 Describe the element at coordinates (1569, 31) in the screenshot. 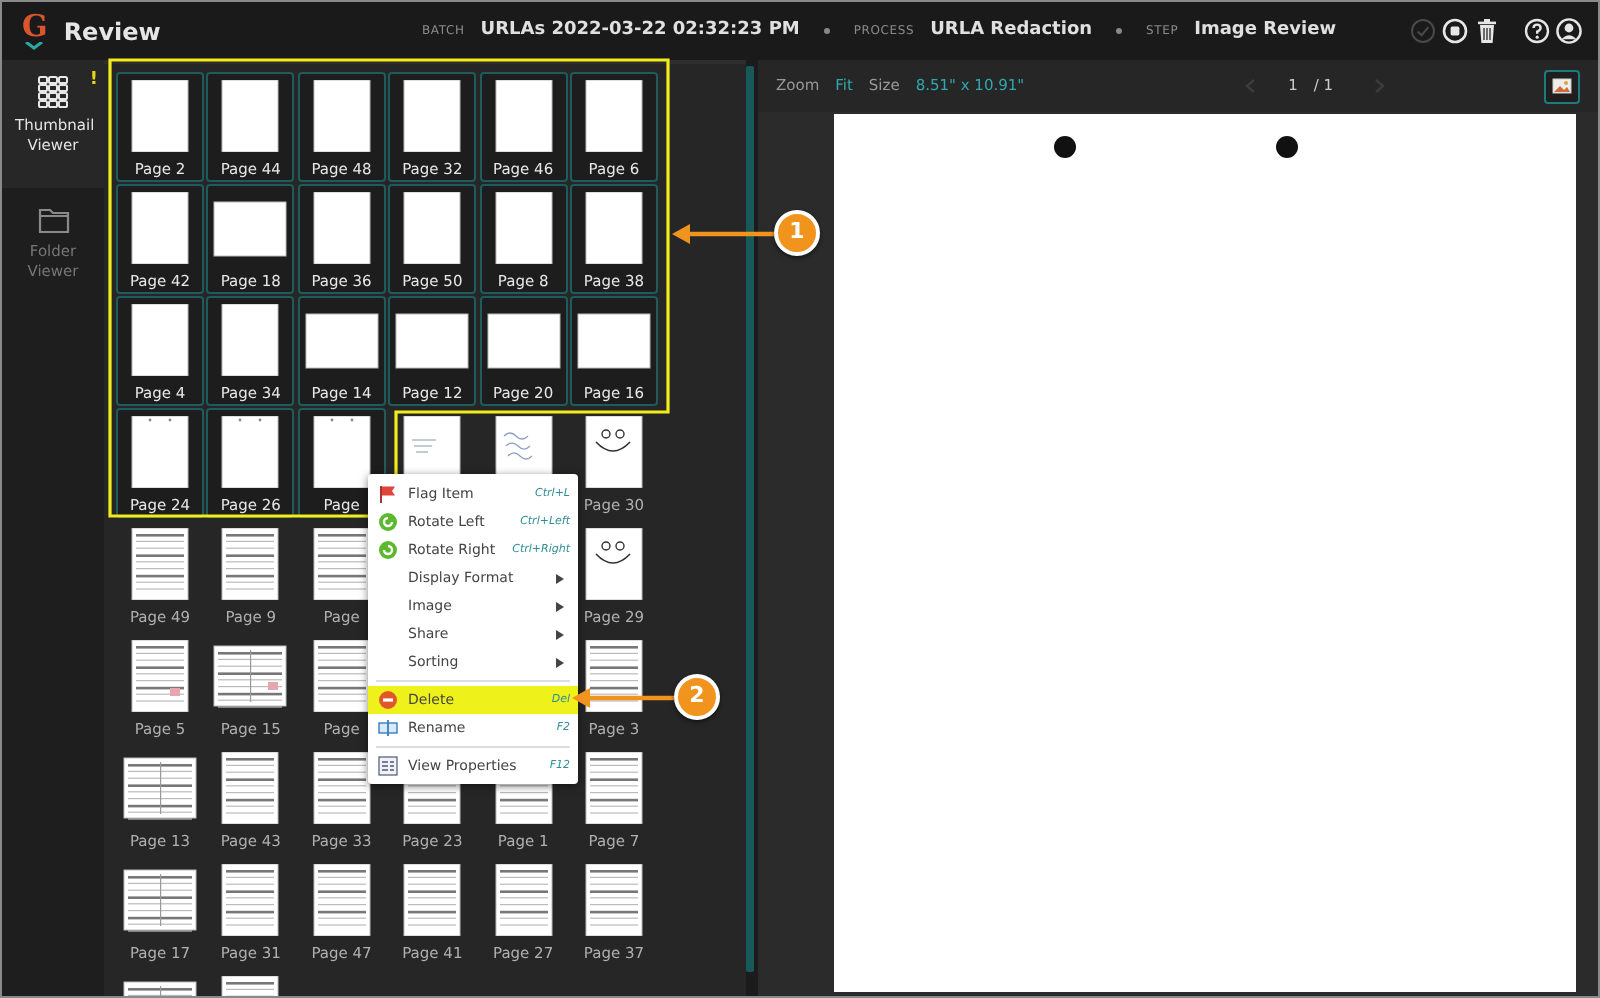

I see `user-icon` at that location.